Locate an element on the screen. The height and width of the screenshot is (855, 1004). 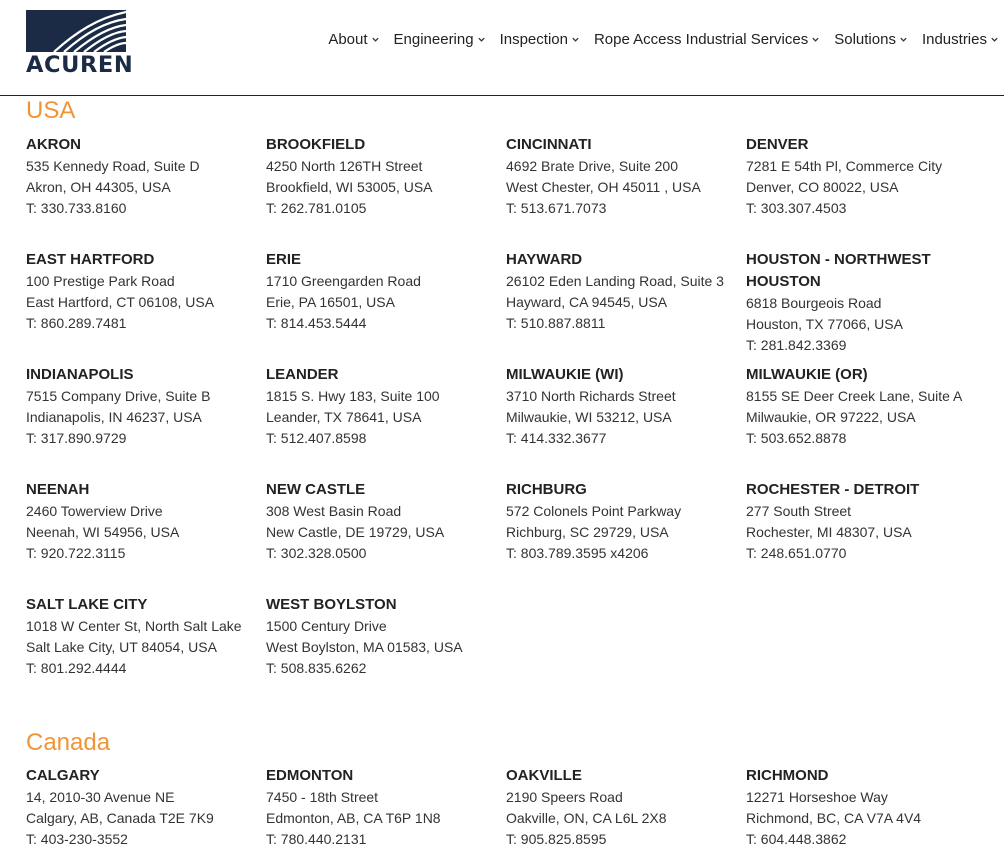
office-address-line: 8155 SE Deer Creek Lane, Suite A is located at coordinates (854, 396).